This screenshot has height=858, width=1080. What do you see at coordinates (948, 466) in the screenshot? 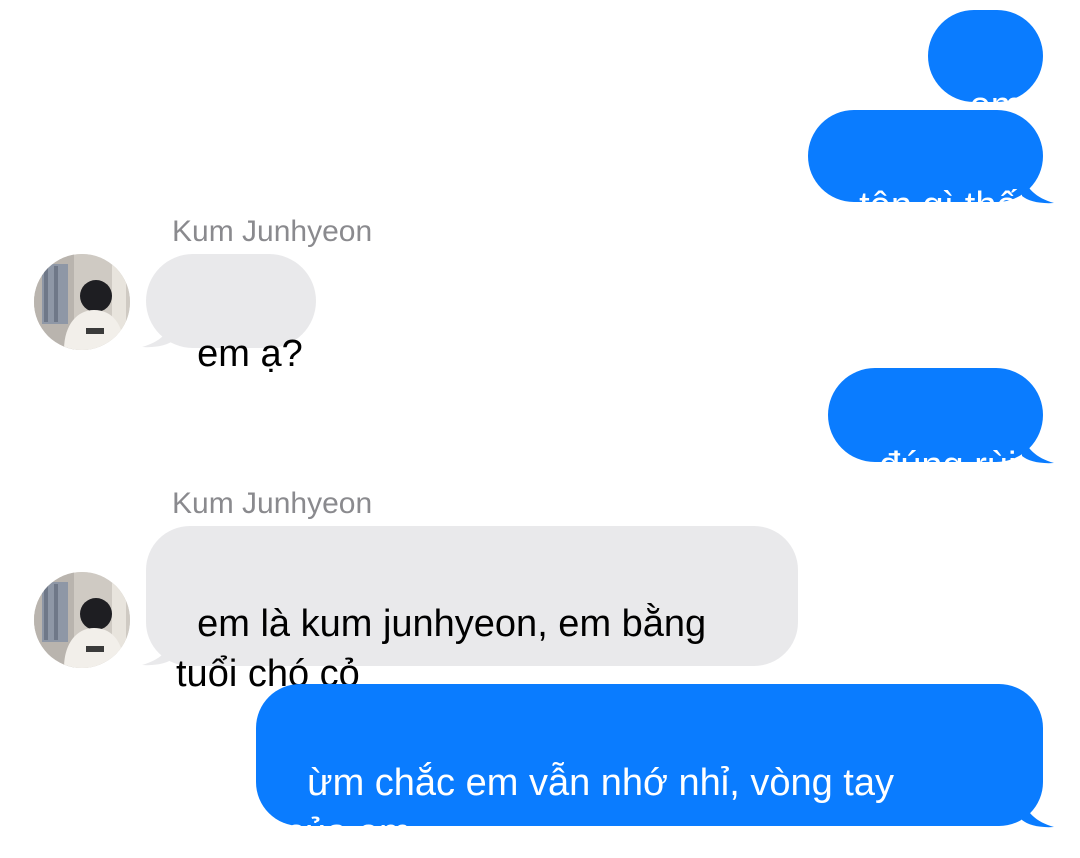
I see `message-text: đúng rùi` at bounding box center [948, 466].